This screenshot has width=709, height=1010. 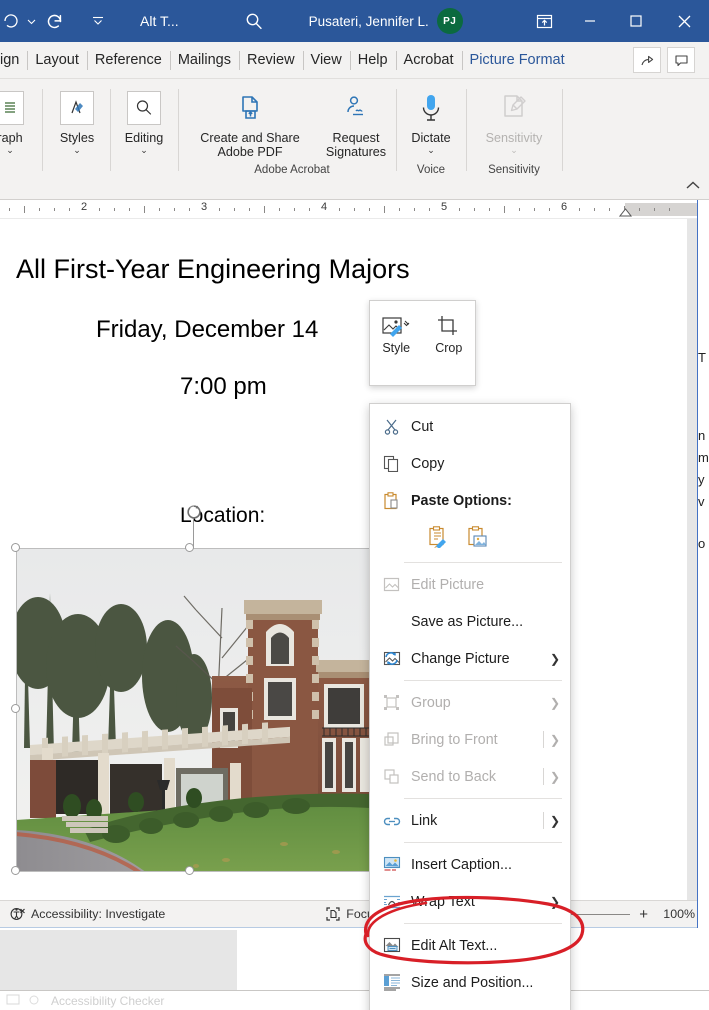 What do you see at coordinates (11, 21) in the screenshot?
I see `undo-icon` at bounding box center [11, 21].